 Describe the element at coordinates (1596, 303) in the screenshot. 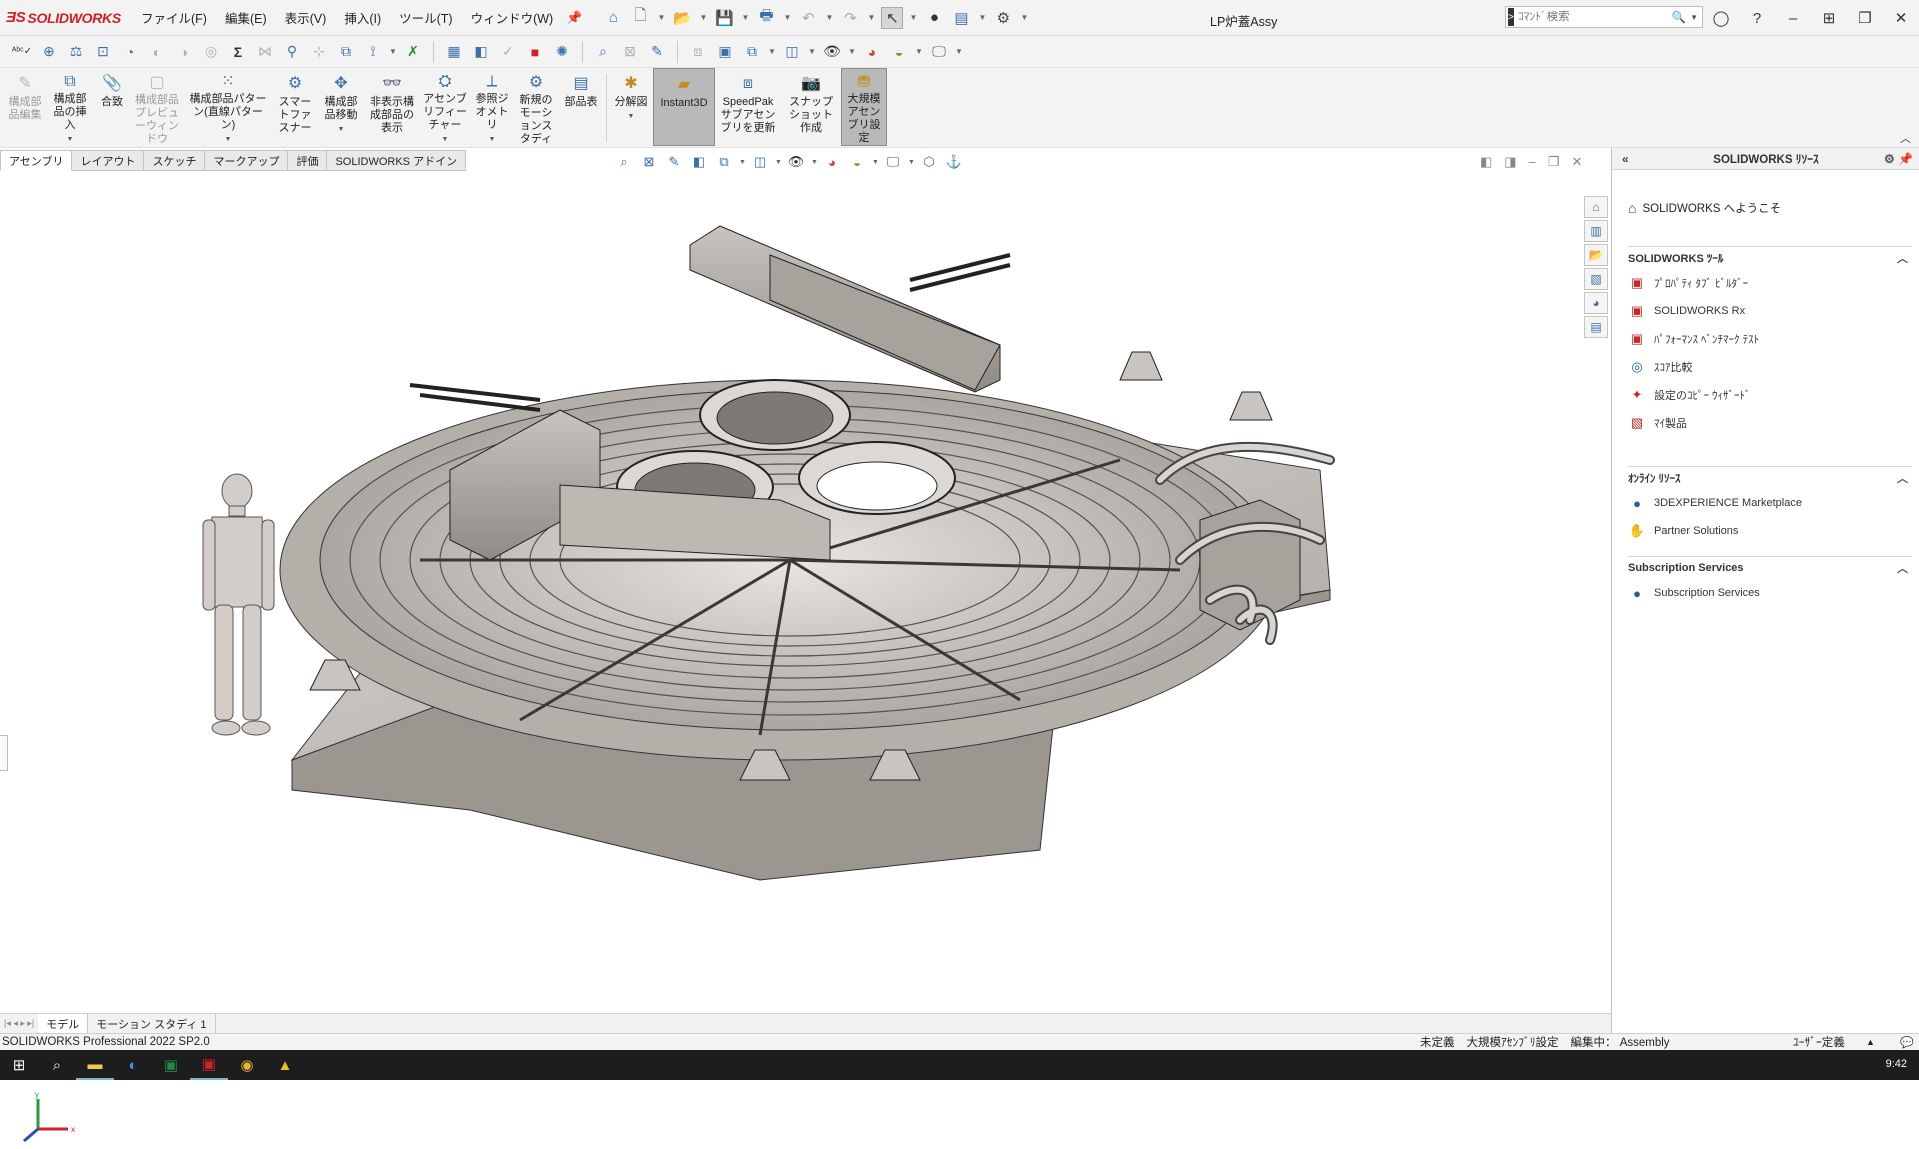

I see `appearances-icon: ◕` at that location.